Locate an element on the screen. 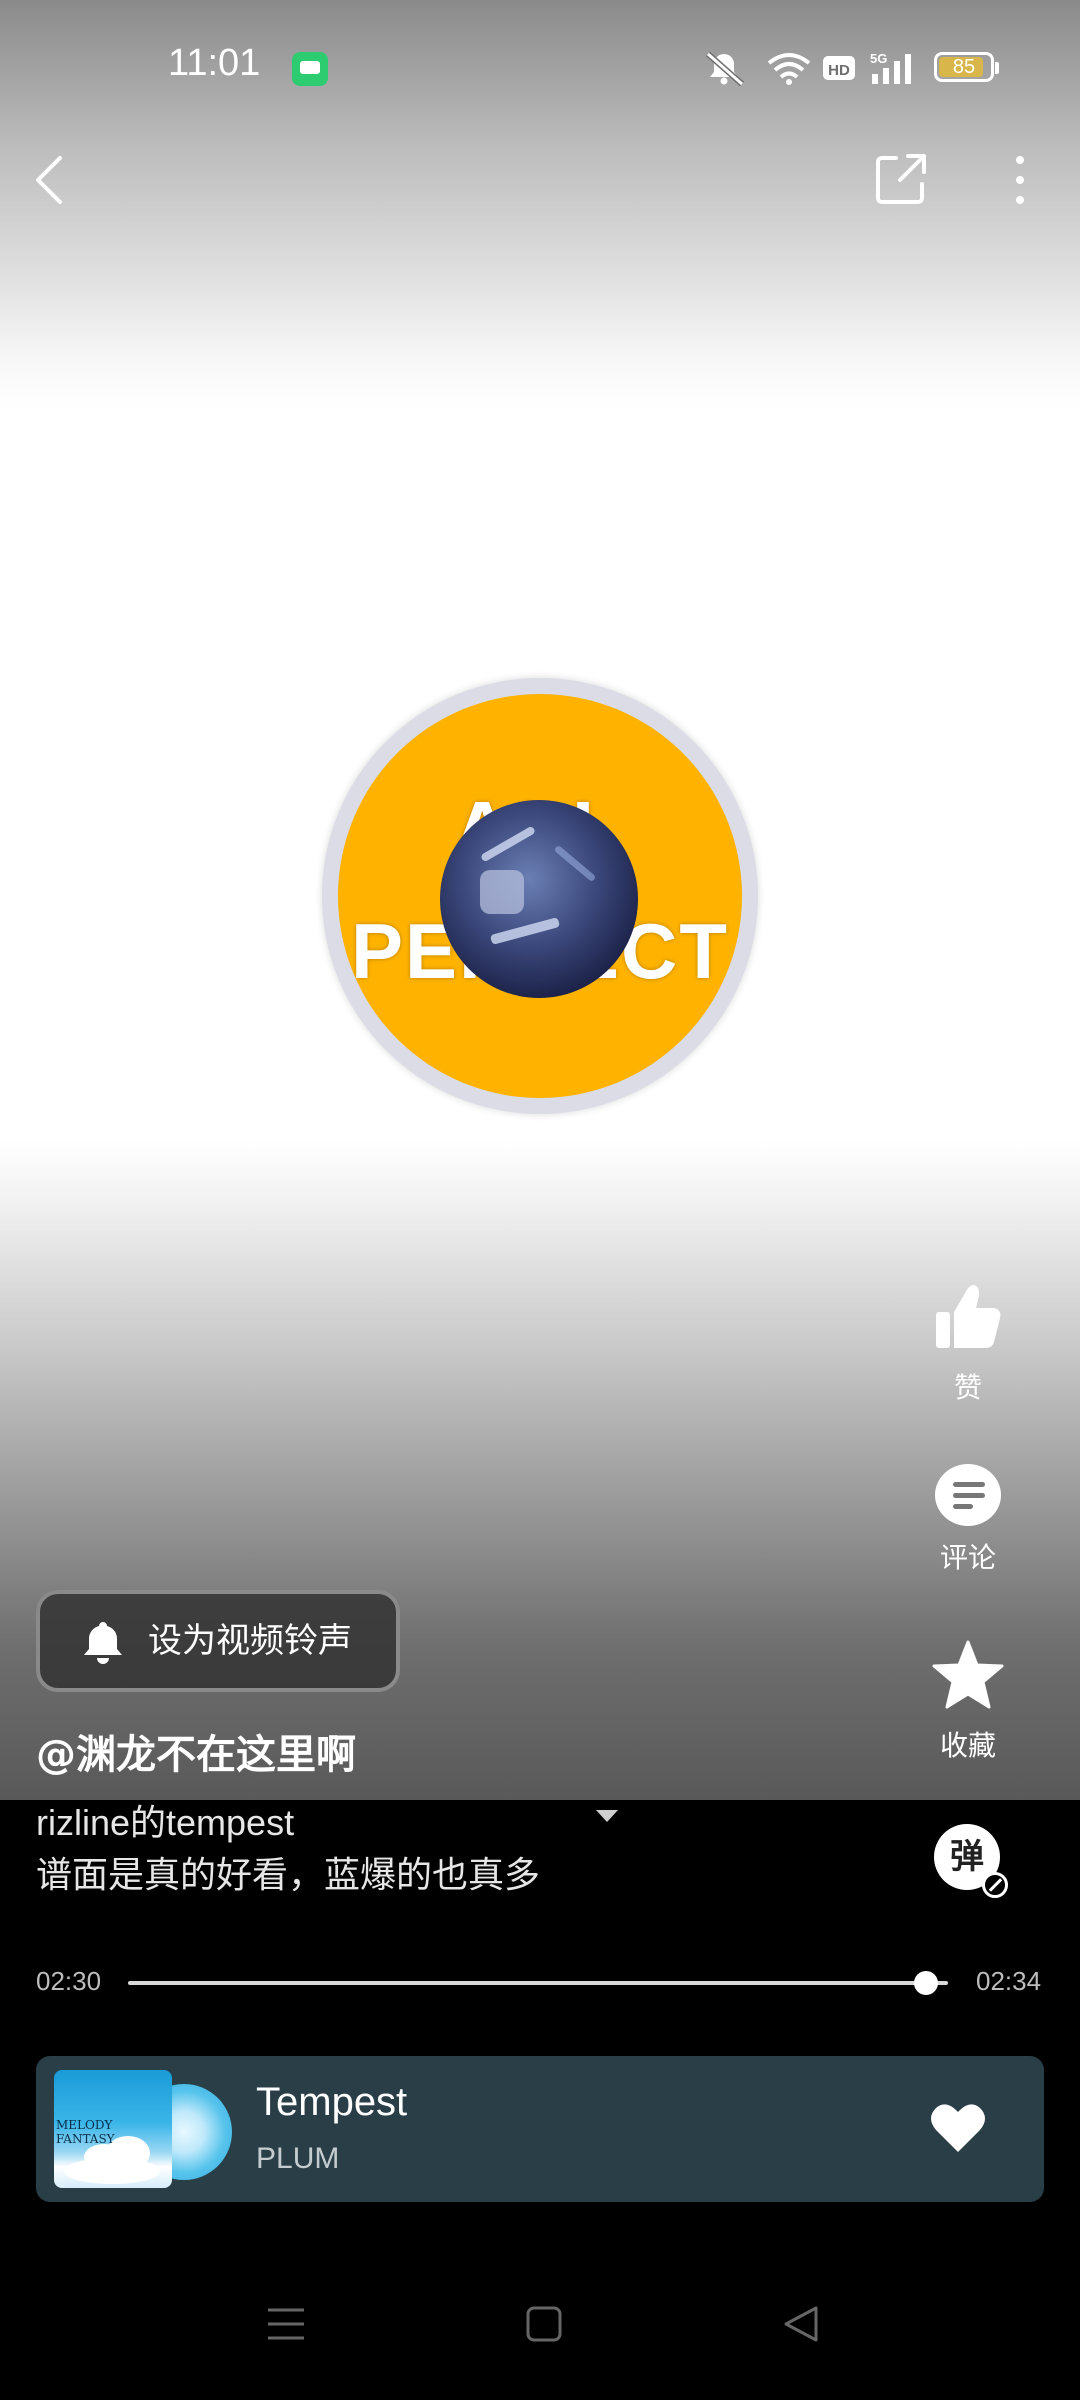  author-name: @渊龙不在这里啊 is located at coordinates (196, 1751).